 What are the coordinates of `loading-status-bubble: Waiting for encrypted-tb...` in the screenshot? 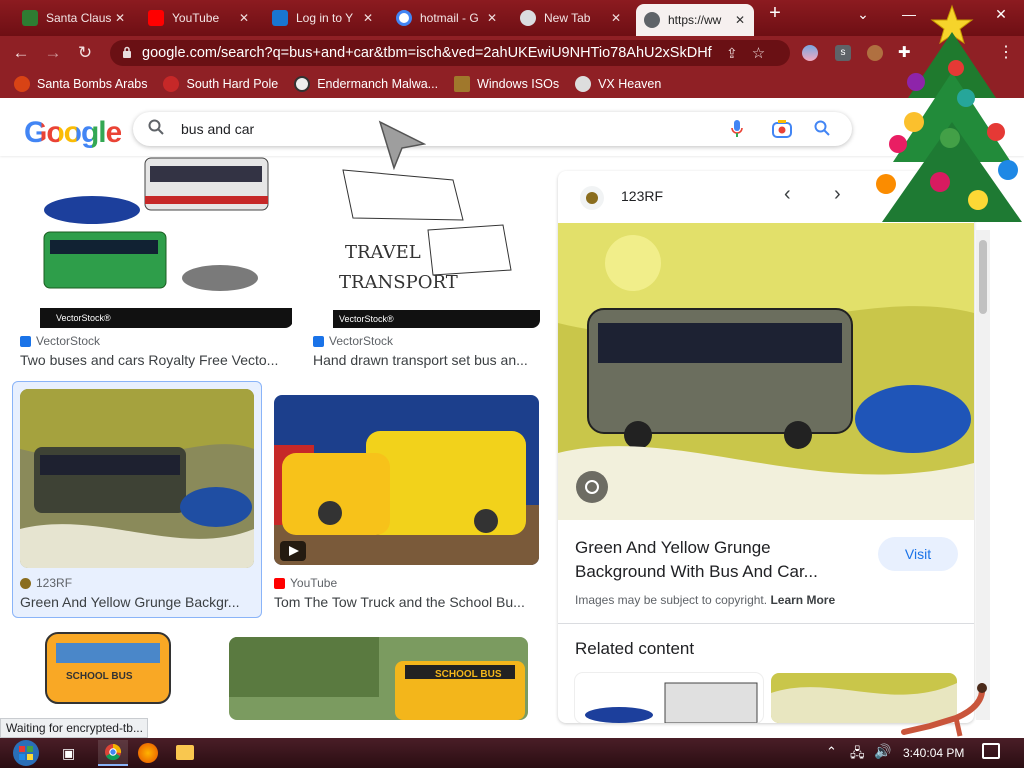 It's located at (74, 728).